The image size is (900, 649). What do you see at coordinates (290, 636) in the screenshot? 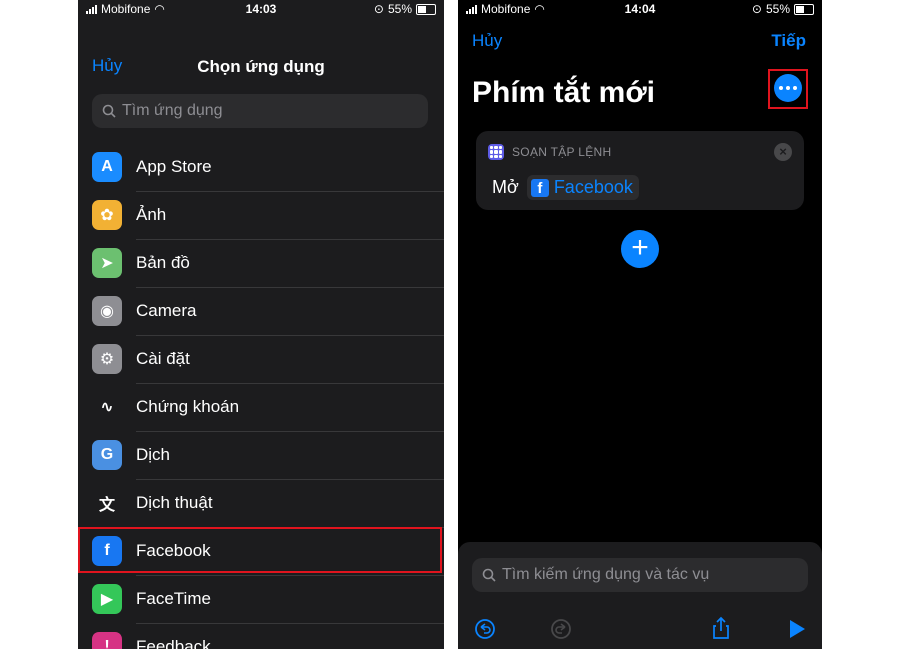
I see `app-label: Feedback` at bounding box center [290, 636].